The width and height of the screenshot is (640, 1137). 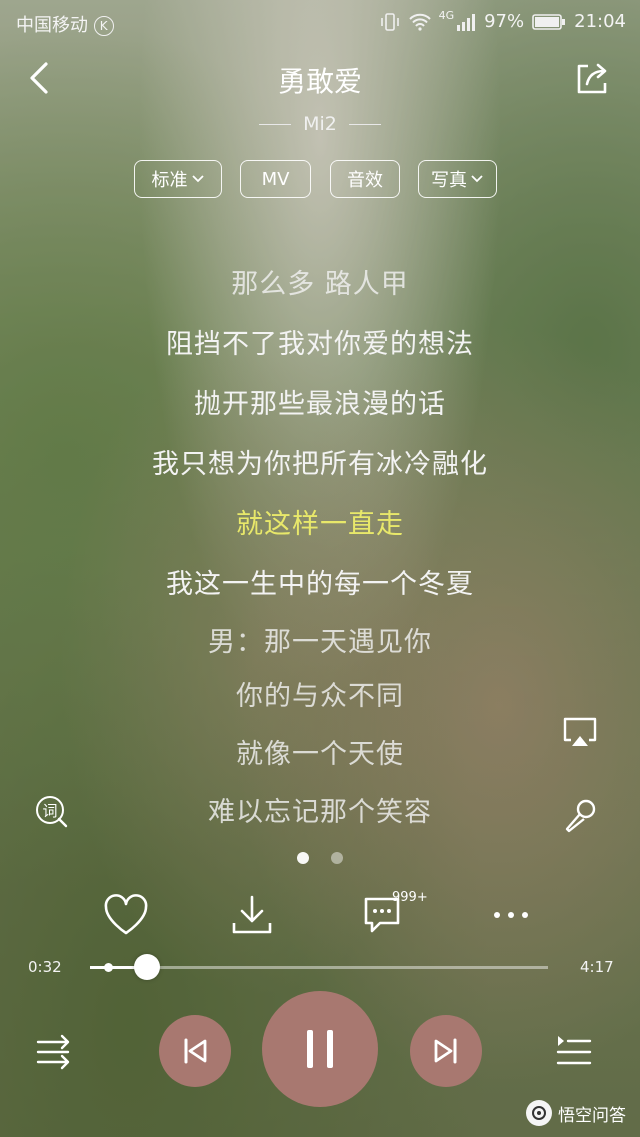 I want to click on mic-button, so click(x=580, y=816).